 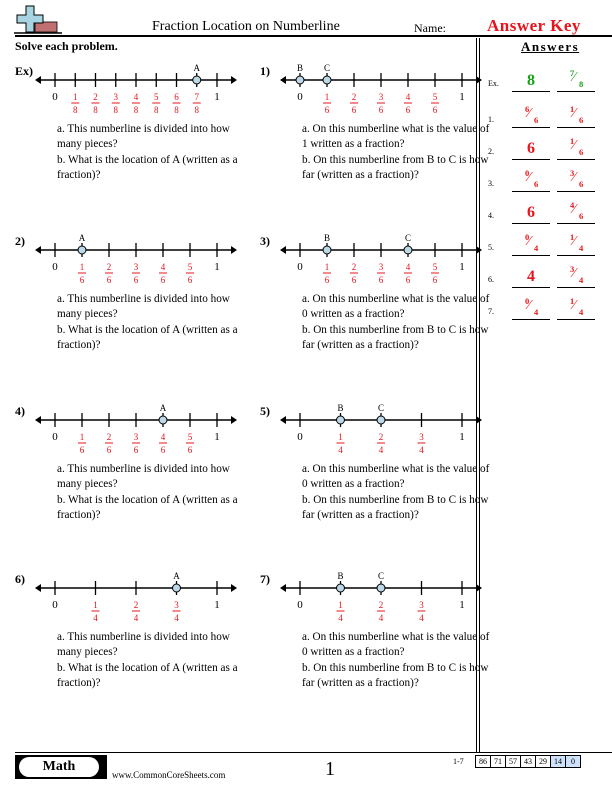 I want to click on score-cell: 43, so click(x=528, y=761).